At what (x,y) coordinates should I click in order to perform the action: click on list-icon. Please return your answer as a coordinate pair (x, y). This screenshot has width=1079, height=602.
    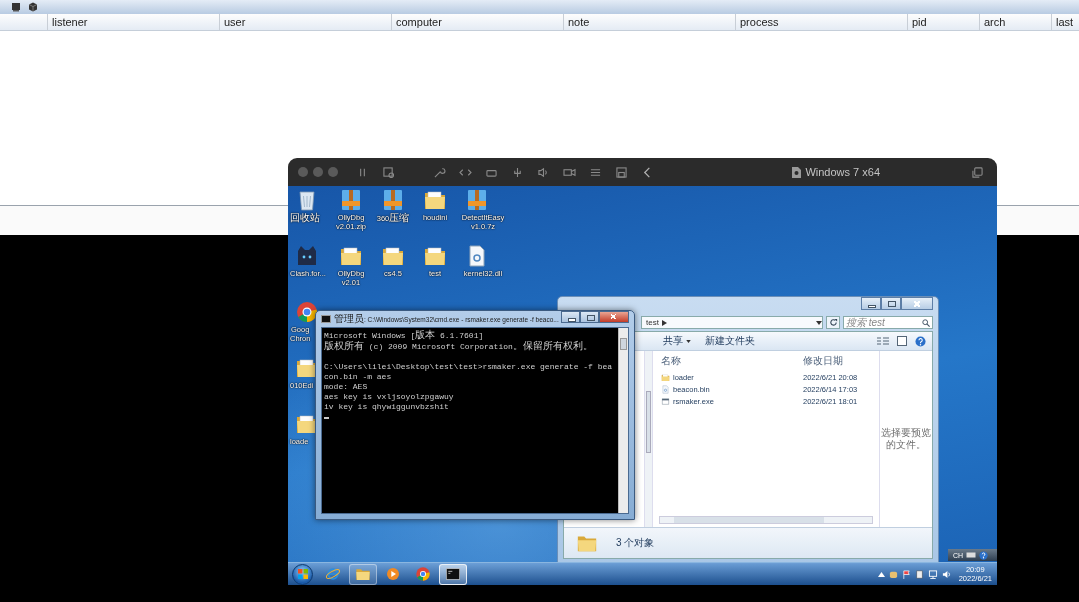
    Looking at the image, I should click on (595, 172).